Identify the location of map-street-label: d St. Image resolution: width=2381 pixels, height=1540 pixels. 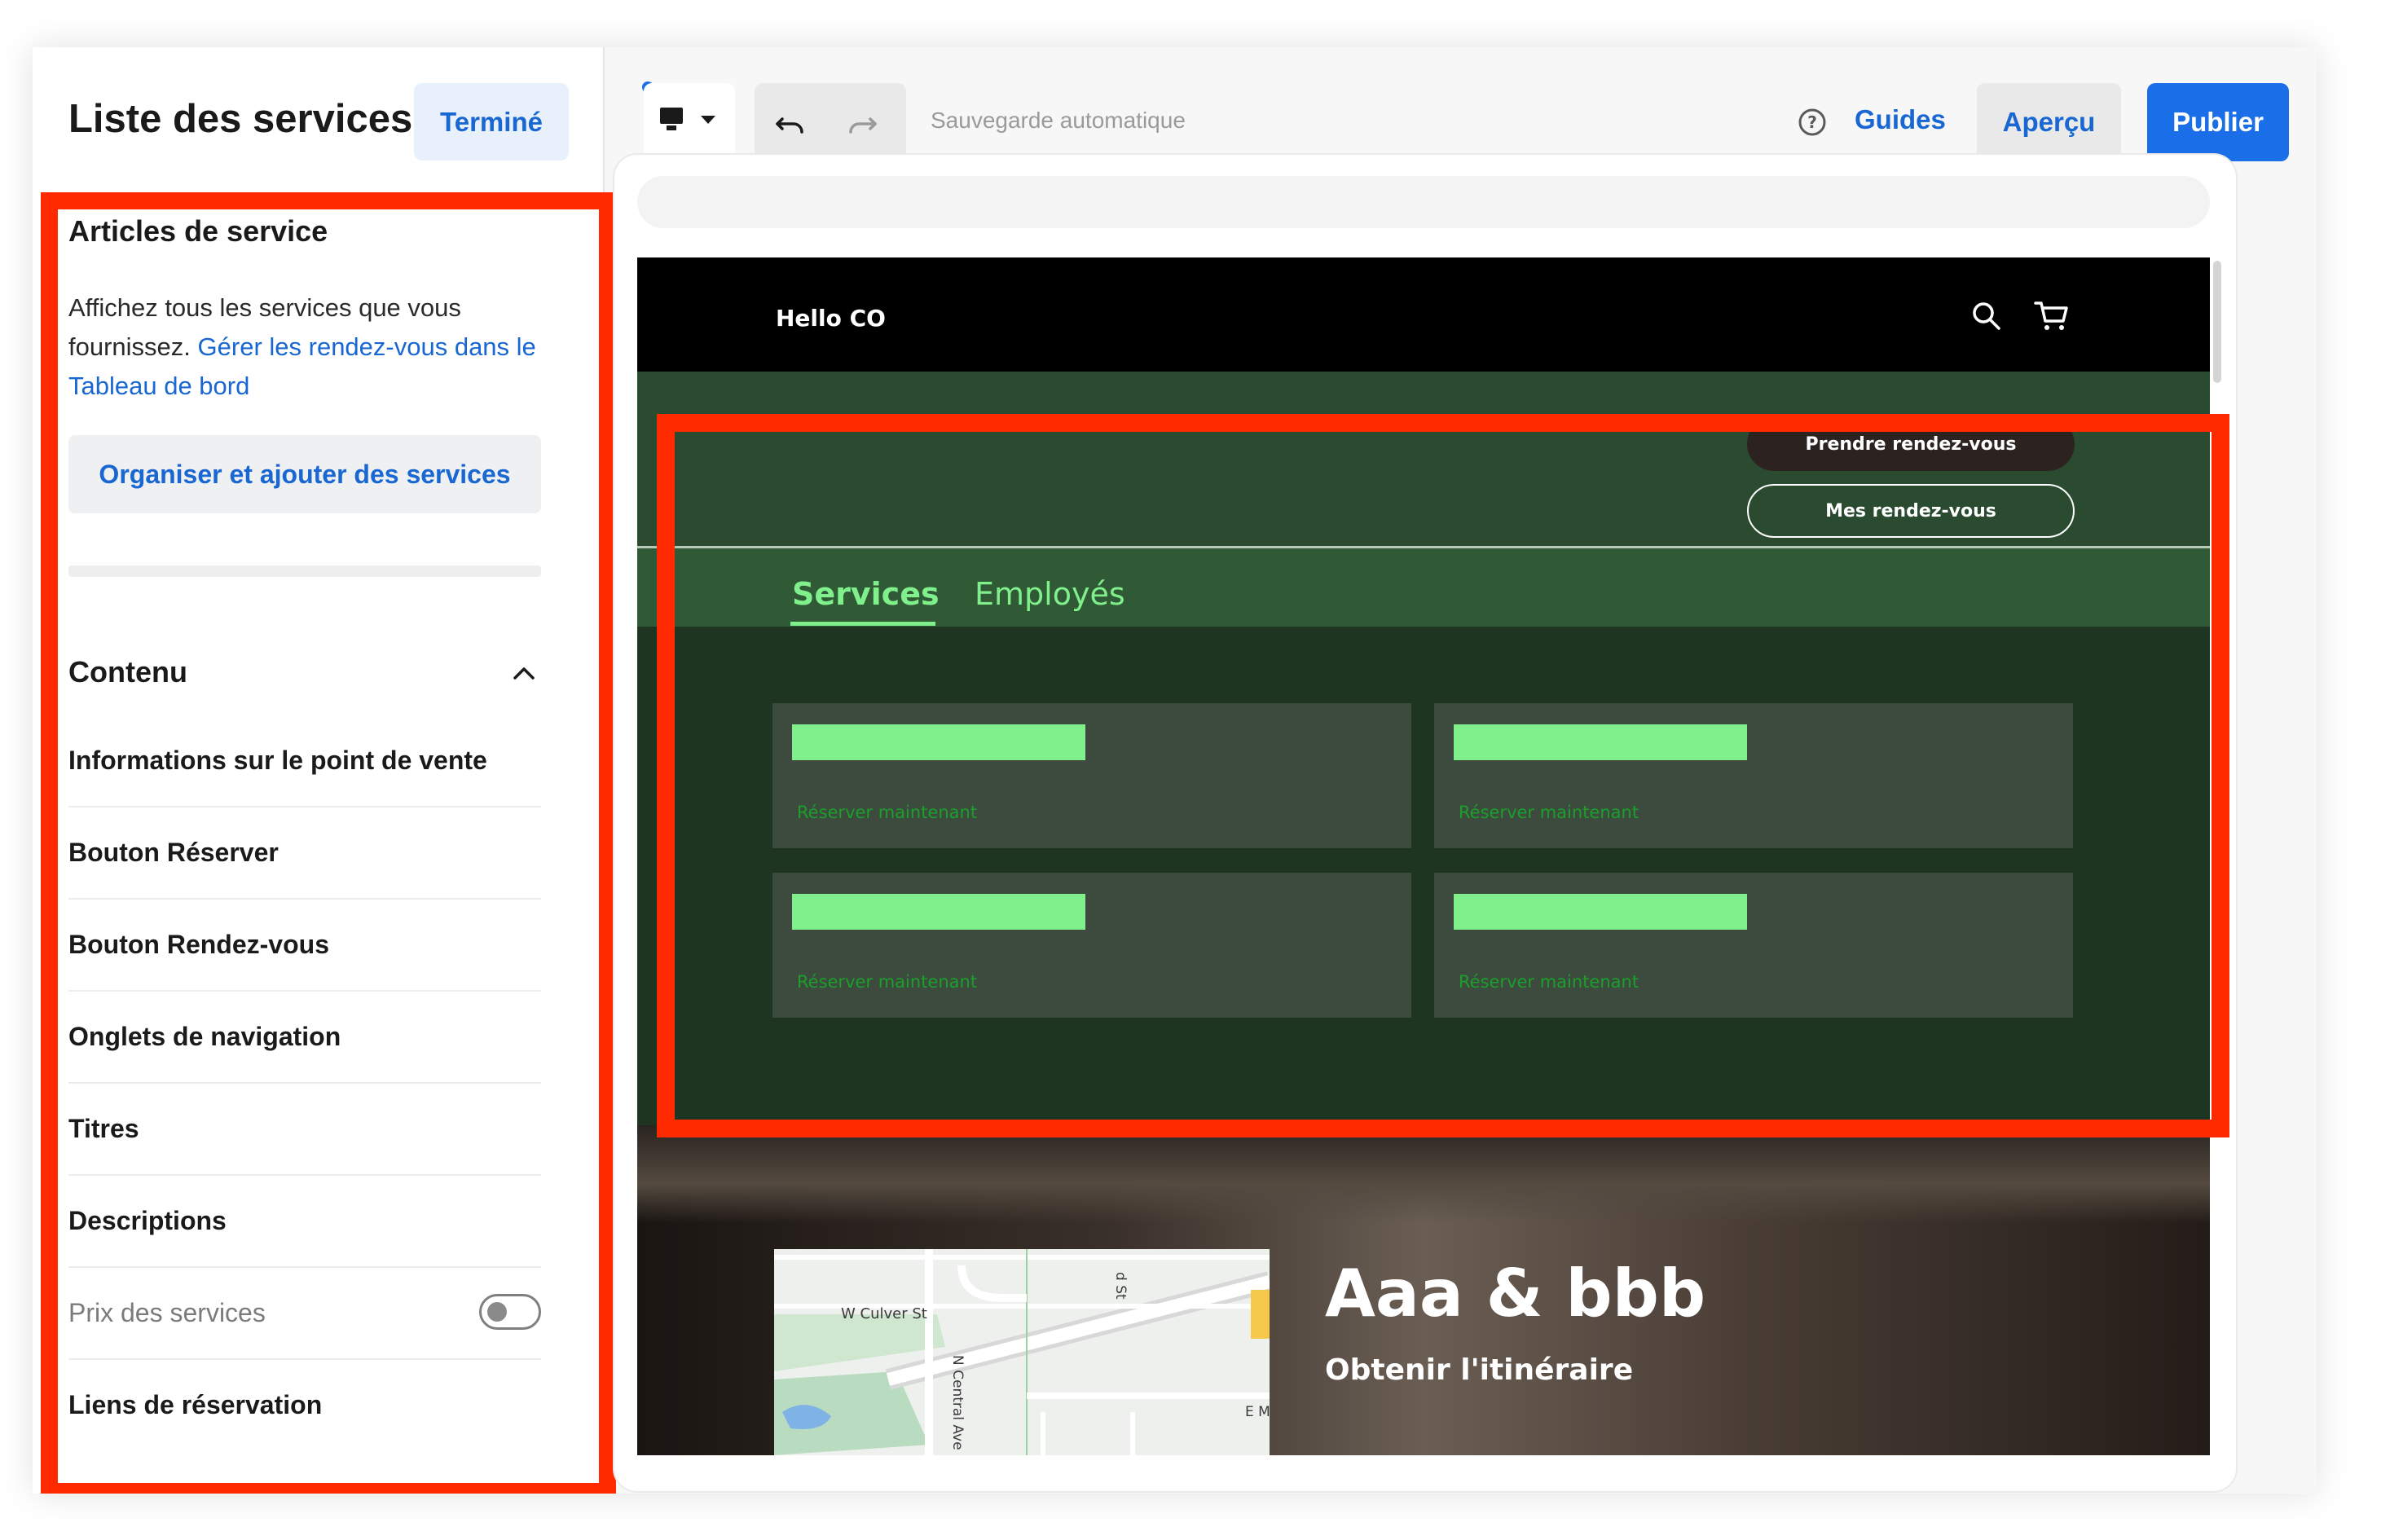
(1120, 1286).